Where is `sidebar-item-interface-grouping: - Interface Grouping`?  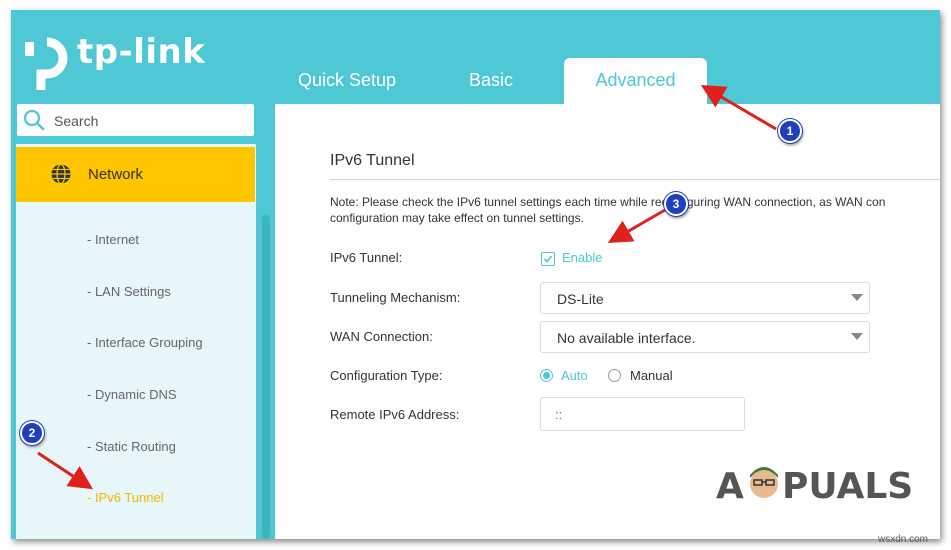
sidebar-item-interface-grouping: - Interface Grouping is located at coordinates (145, 342).